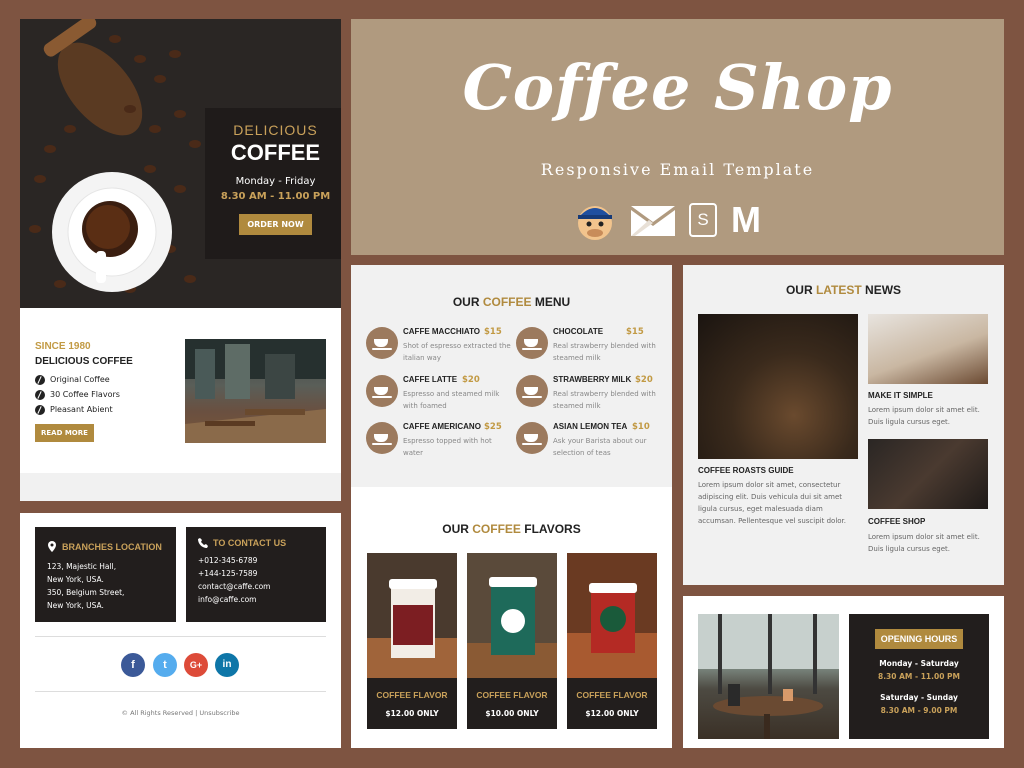  What do you see at coordinates (843, 290) in the screenshot?
I see `news-heading: OUR LATEST NEWS` at bounding box center [843, 290].